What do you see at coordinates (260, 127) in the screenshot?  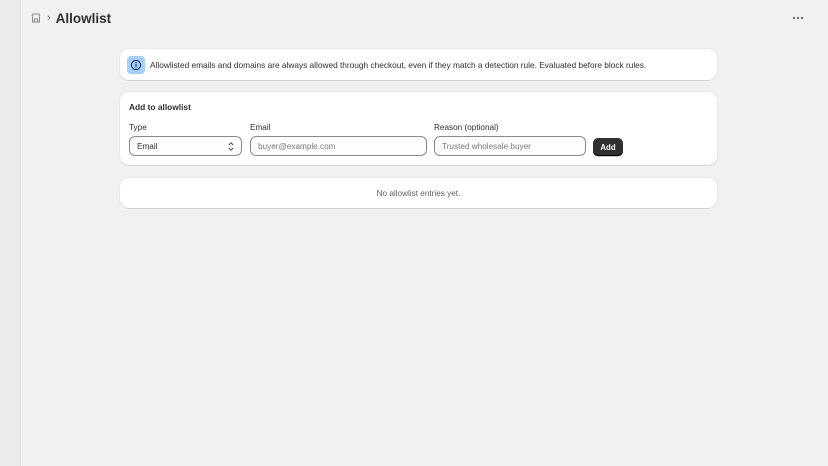 I see `email-label: Email` at bounding box center [260, 127].